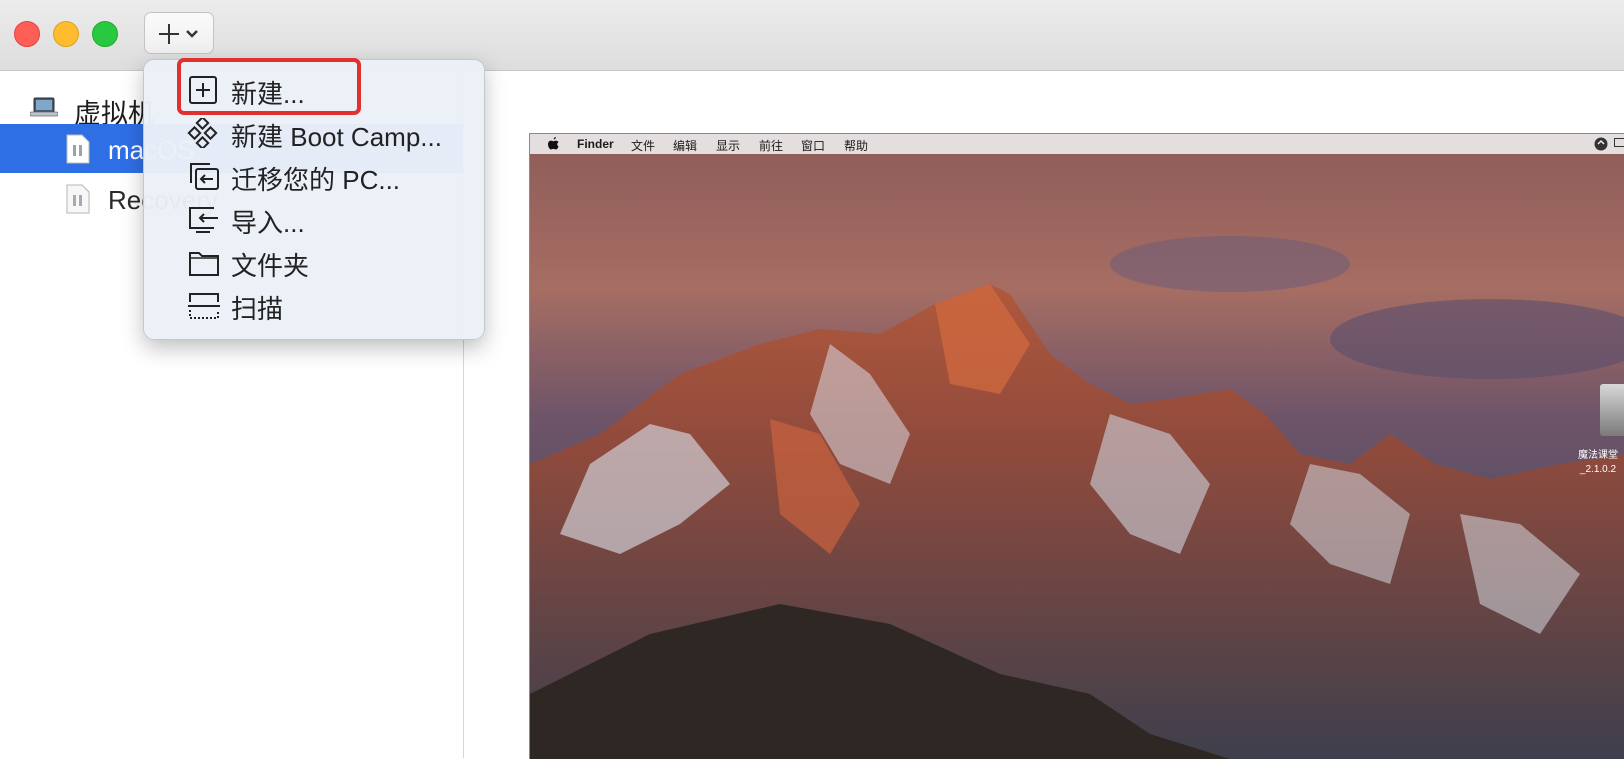 This screenshot has width=1624, height=759. I want to click on menu-item-label: 扫描, so click(257, 307).